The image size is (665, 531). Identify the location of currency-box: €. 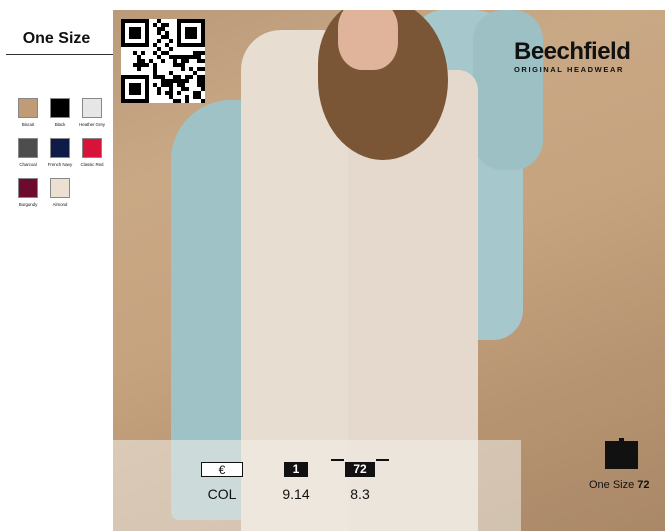
(222, 469).